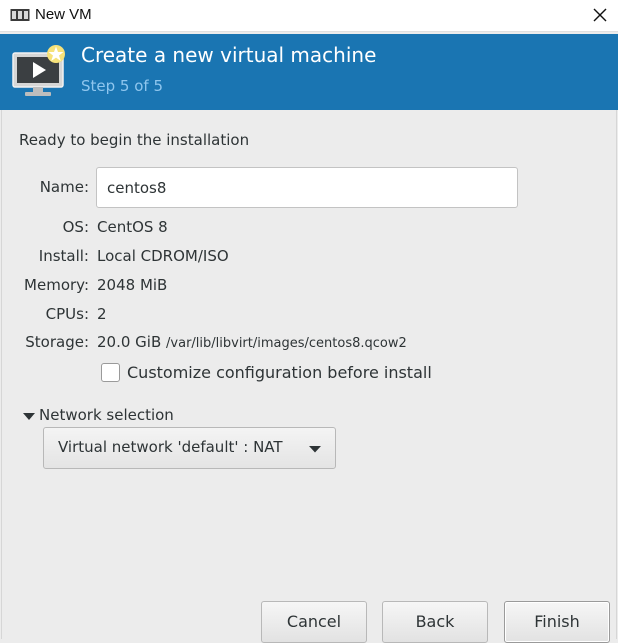 The width and height of the screenshot is (618, 643). Describe the element at coordinates (307, 187) in the screenshot. I see `vm-name-input` at that location.